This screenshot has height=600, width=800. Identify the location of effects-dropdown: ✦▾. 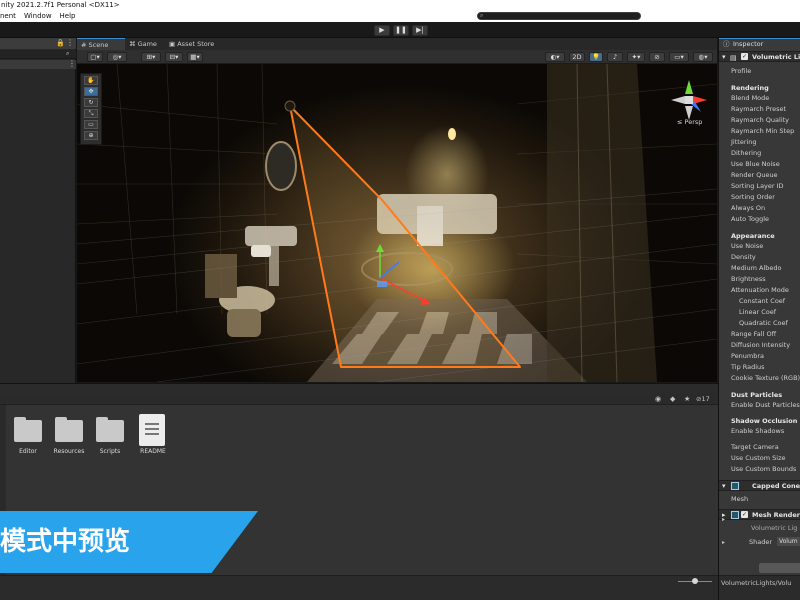
(636, 57).